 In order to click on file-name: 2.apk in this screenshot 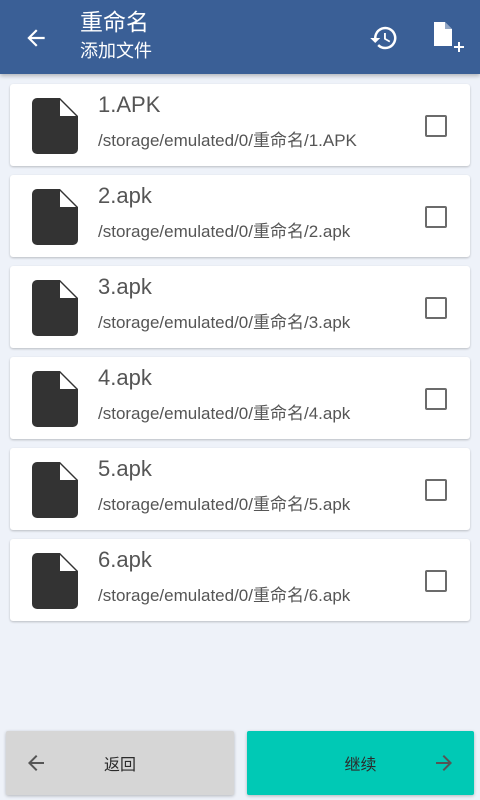, I will do `click(125, 195)`.